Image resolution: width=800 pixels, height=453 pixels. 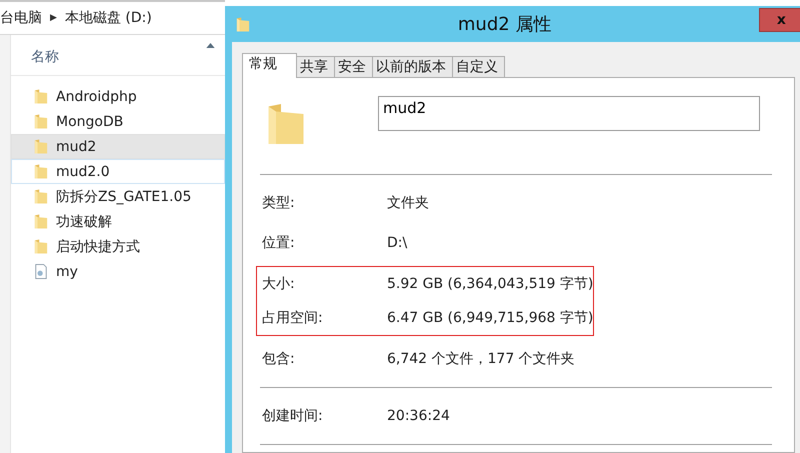 I want to click on tab: 安全, so click(x=353, y=67).